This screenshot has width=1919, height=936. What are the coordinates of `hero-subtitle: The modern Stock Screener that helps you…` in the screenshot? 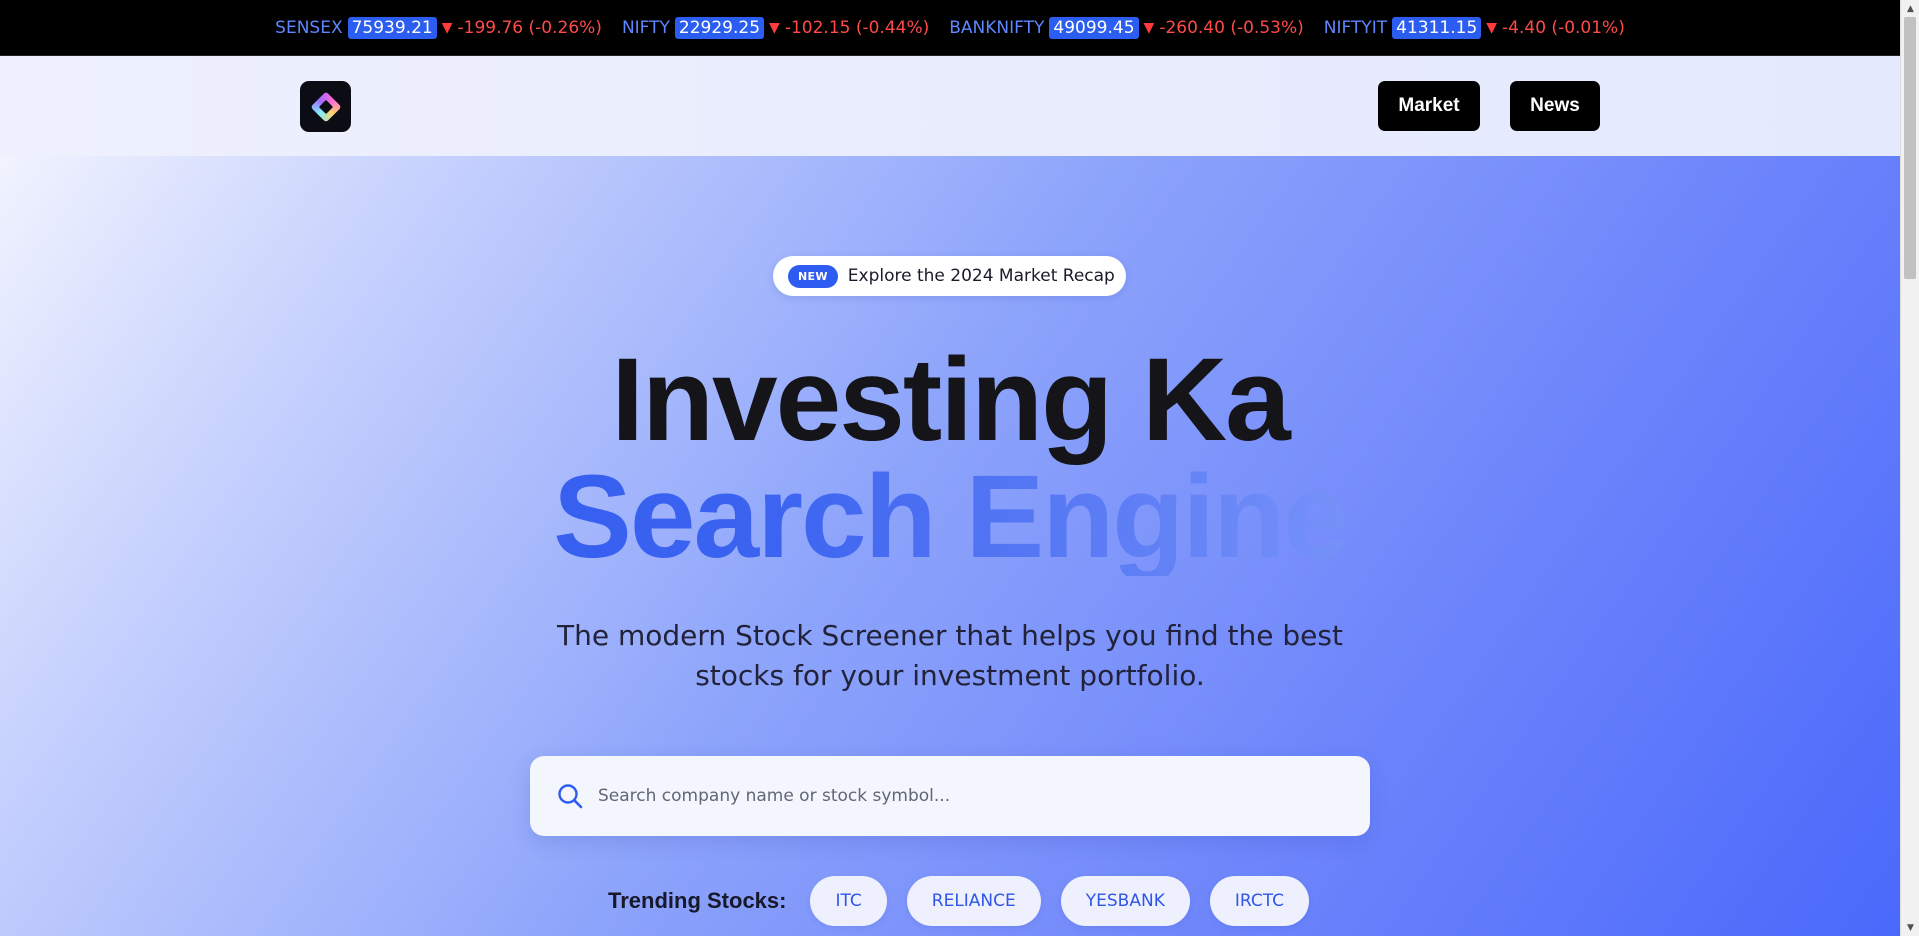 It's located at (950, 655).